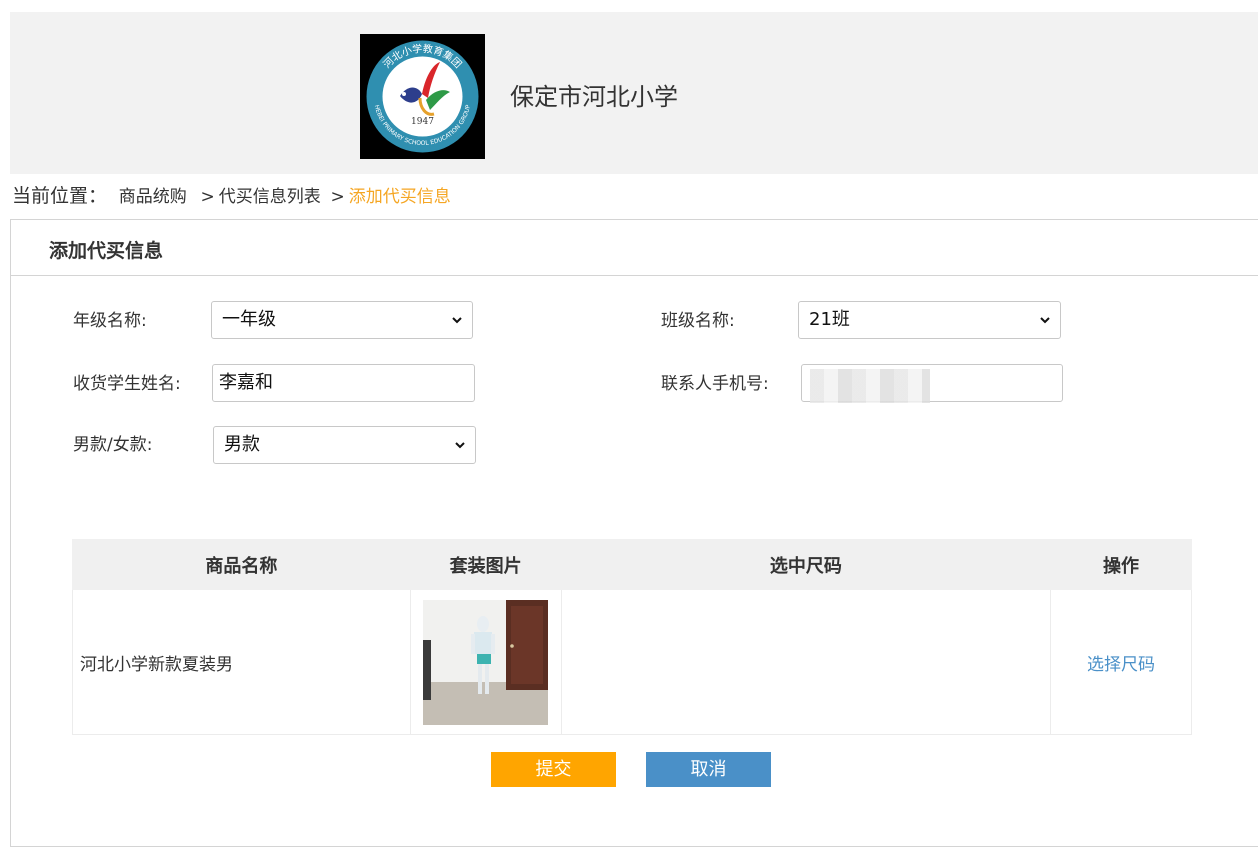  I want to click on phone-input, so click(932, 383).